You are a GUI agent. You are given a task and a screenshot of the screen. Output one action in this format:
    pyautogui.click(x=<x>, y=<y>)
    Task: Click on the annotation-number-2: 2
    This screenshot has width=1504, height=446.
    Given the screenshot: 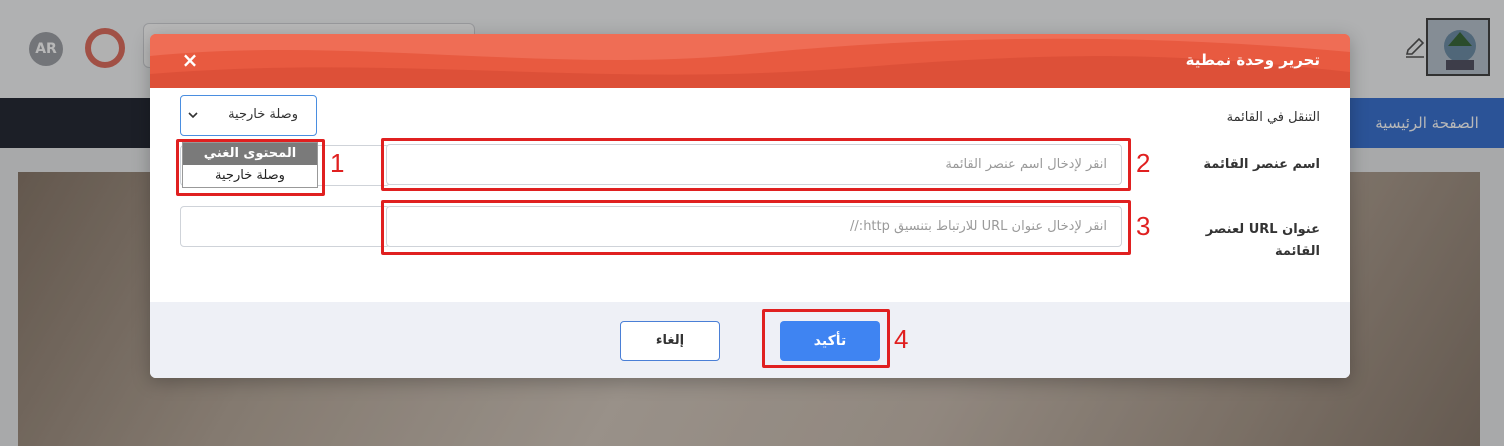 What is the action you would take?
    pyautogui.click(x=1143, y=163)
    